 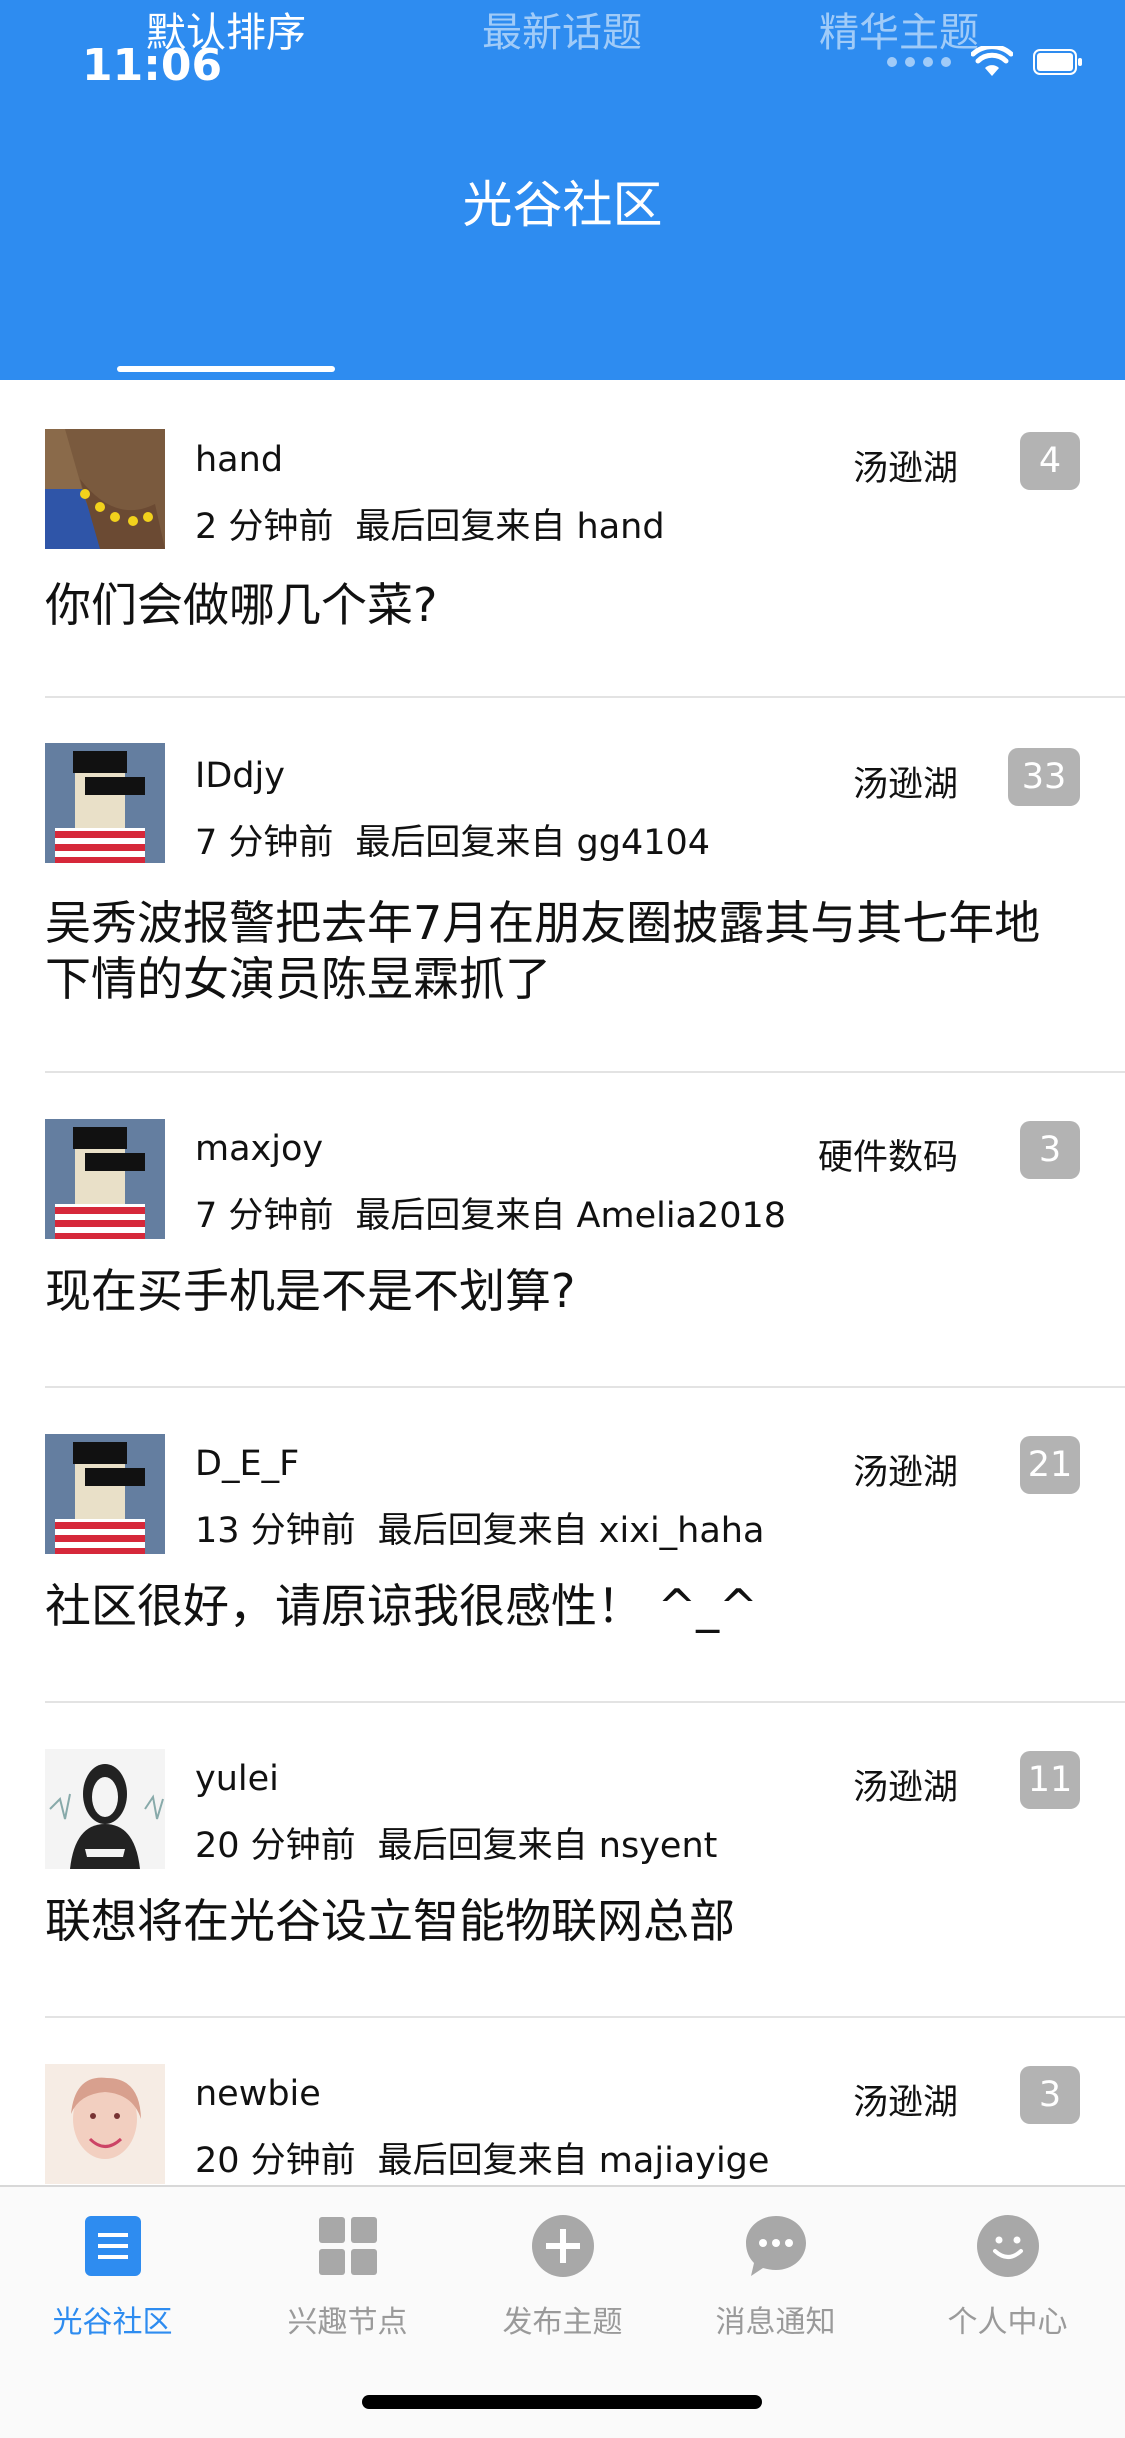 I want to click on tabbar-label: 兴趣节点, so click(x=347, y=2322).